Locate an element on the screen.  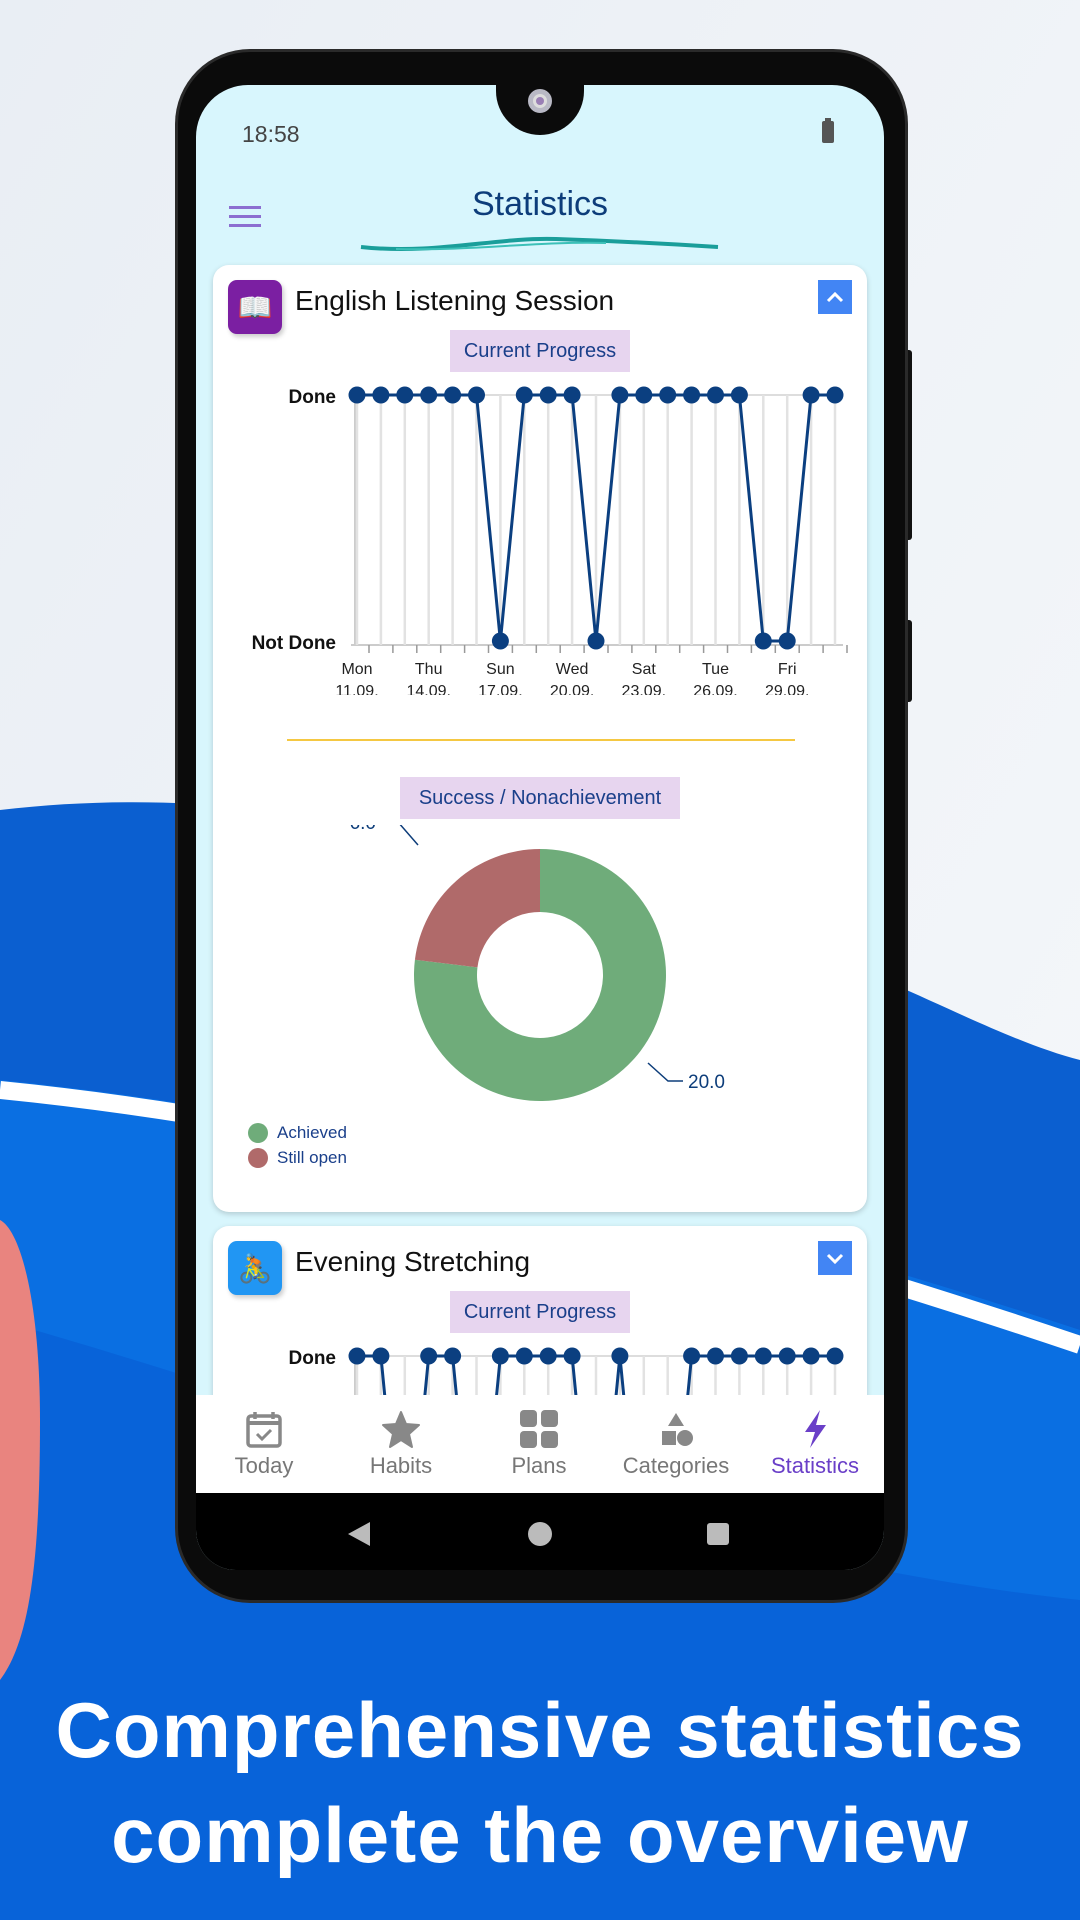
nav-label: Statistics is located at coordinates (815, 1465).